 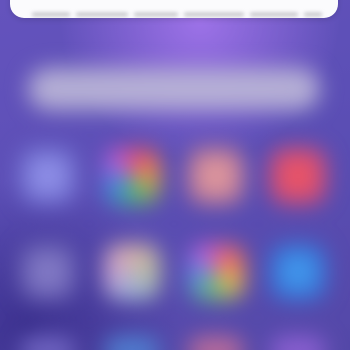 I want to click on search-bar, so click(x=174, y=89).